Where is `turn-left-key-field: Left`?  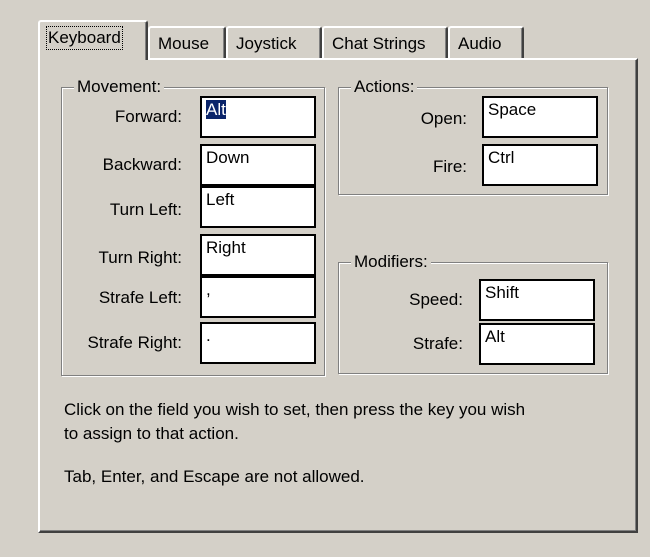 turn-left-key-field: Left is located at coordinates (258, 207).